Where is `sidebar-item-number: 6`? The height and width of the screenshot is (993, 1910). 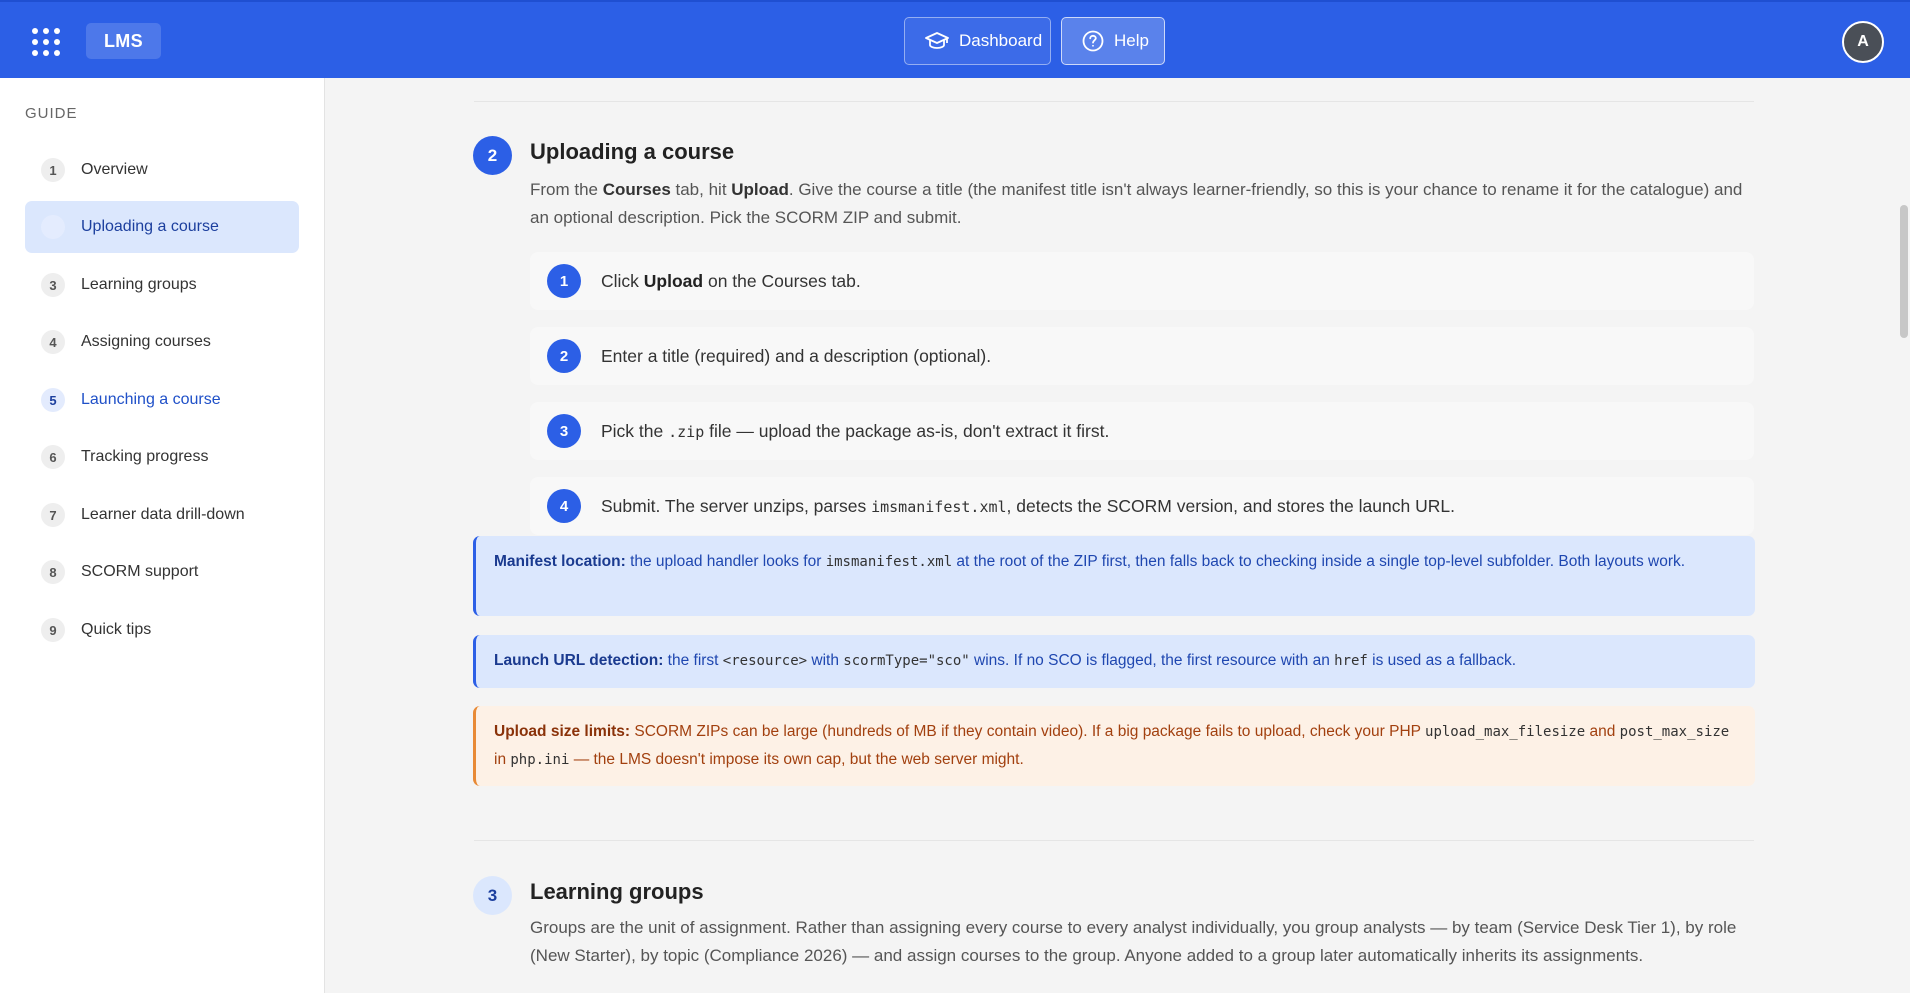
sidebar-item-number: 6 is located at coordinates (53, 457).